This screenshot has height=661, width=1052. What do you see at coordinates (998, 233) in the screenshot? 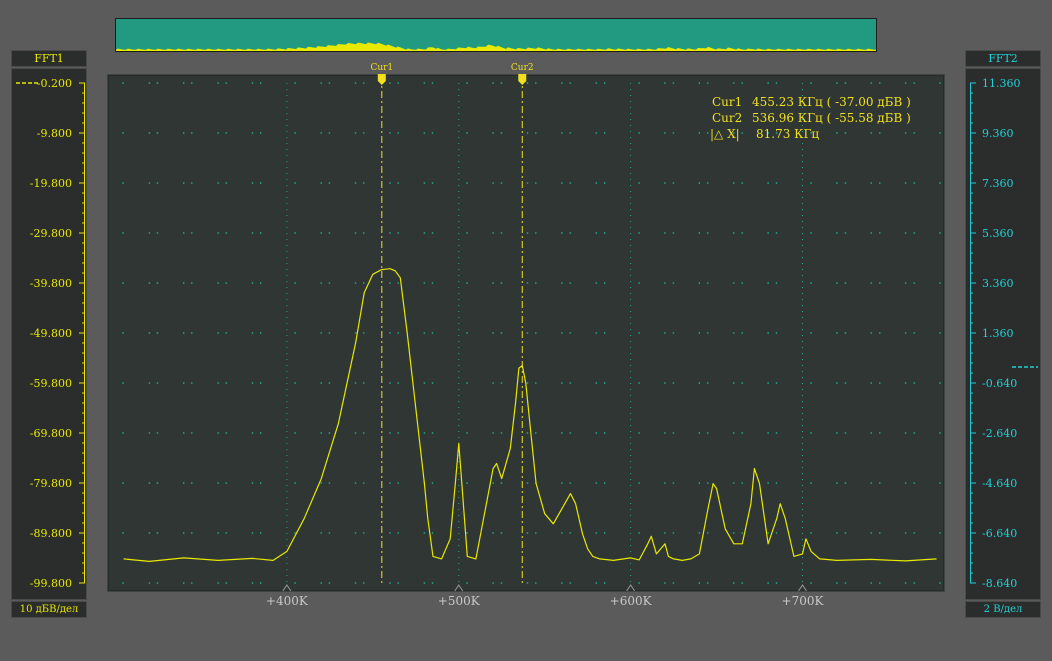
I see `fft2-tick-label: 5.360` at bounding box center [998, 233].